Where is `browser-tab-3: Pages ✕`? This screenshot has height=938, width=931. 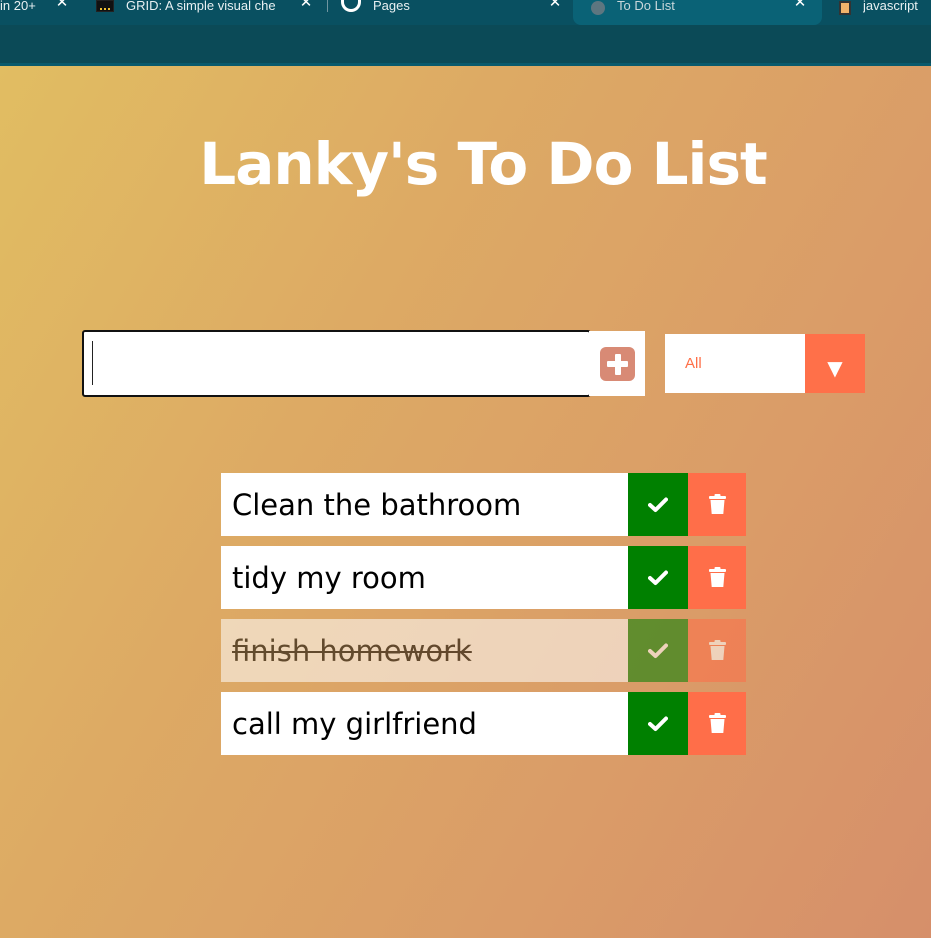 browser-tab-3: Pages ✕ is located at coordinates (457, 12).